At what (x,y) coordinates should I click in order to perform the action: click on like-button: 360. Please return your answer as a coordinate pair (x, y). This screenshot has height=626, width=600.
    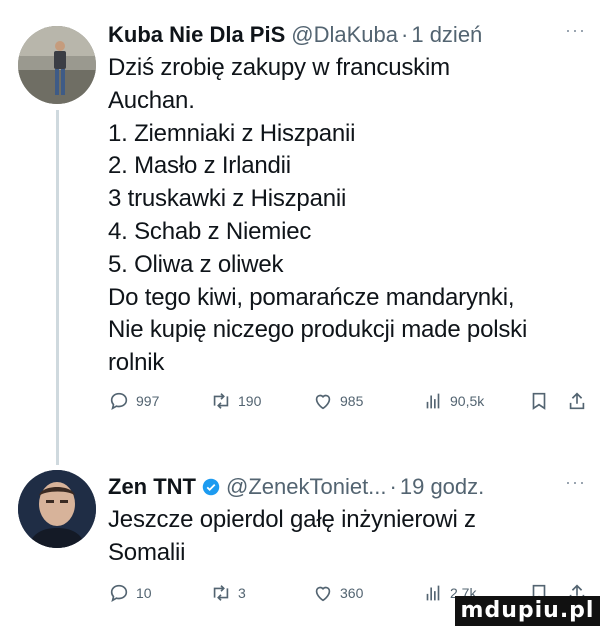
    Looking at the image, I should click on (337, 593).